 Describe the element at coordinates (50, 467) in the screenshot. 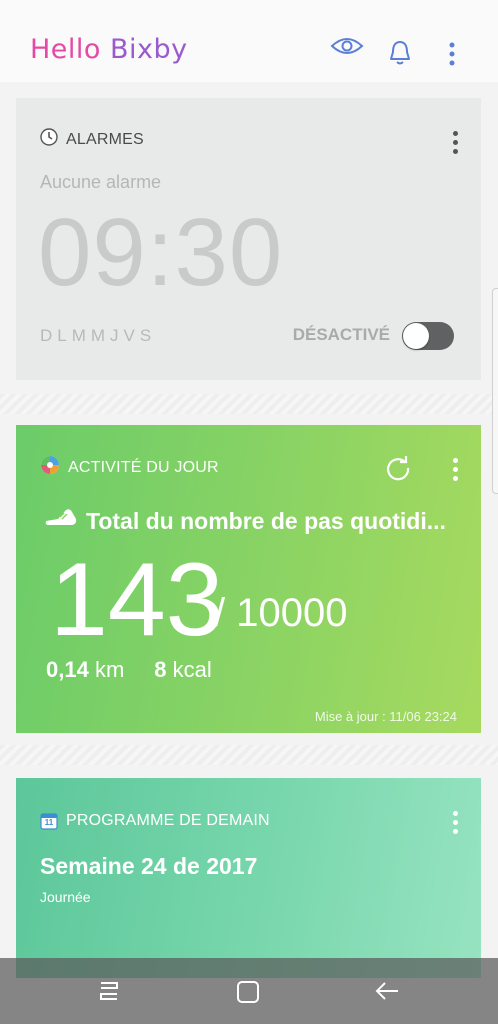

I see `activity-app-icon` at that location.